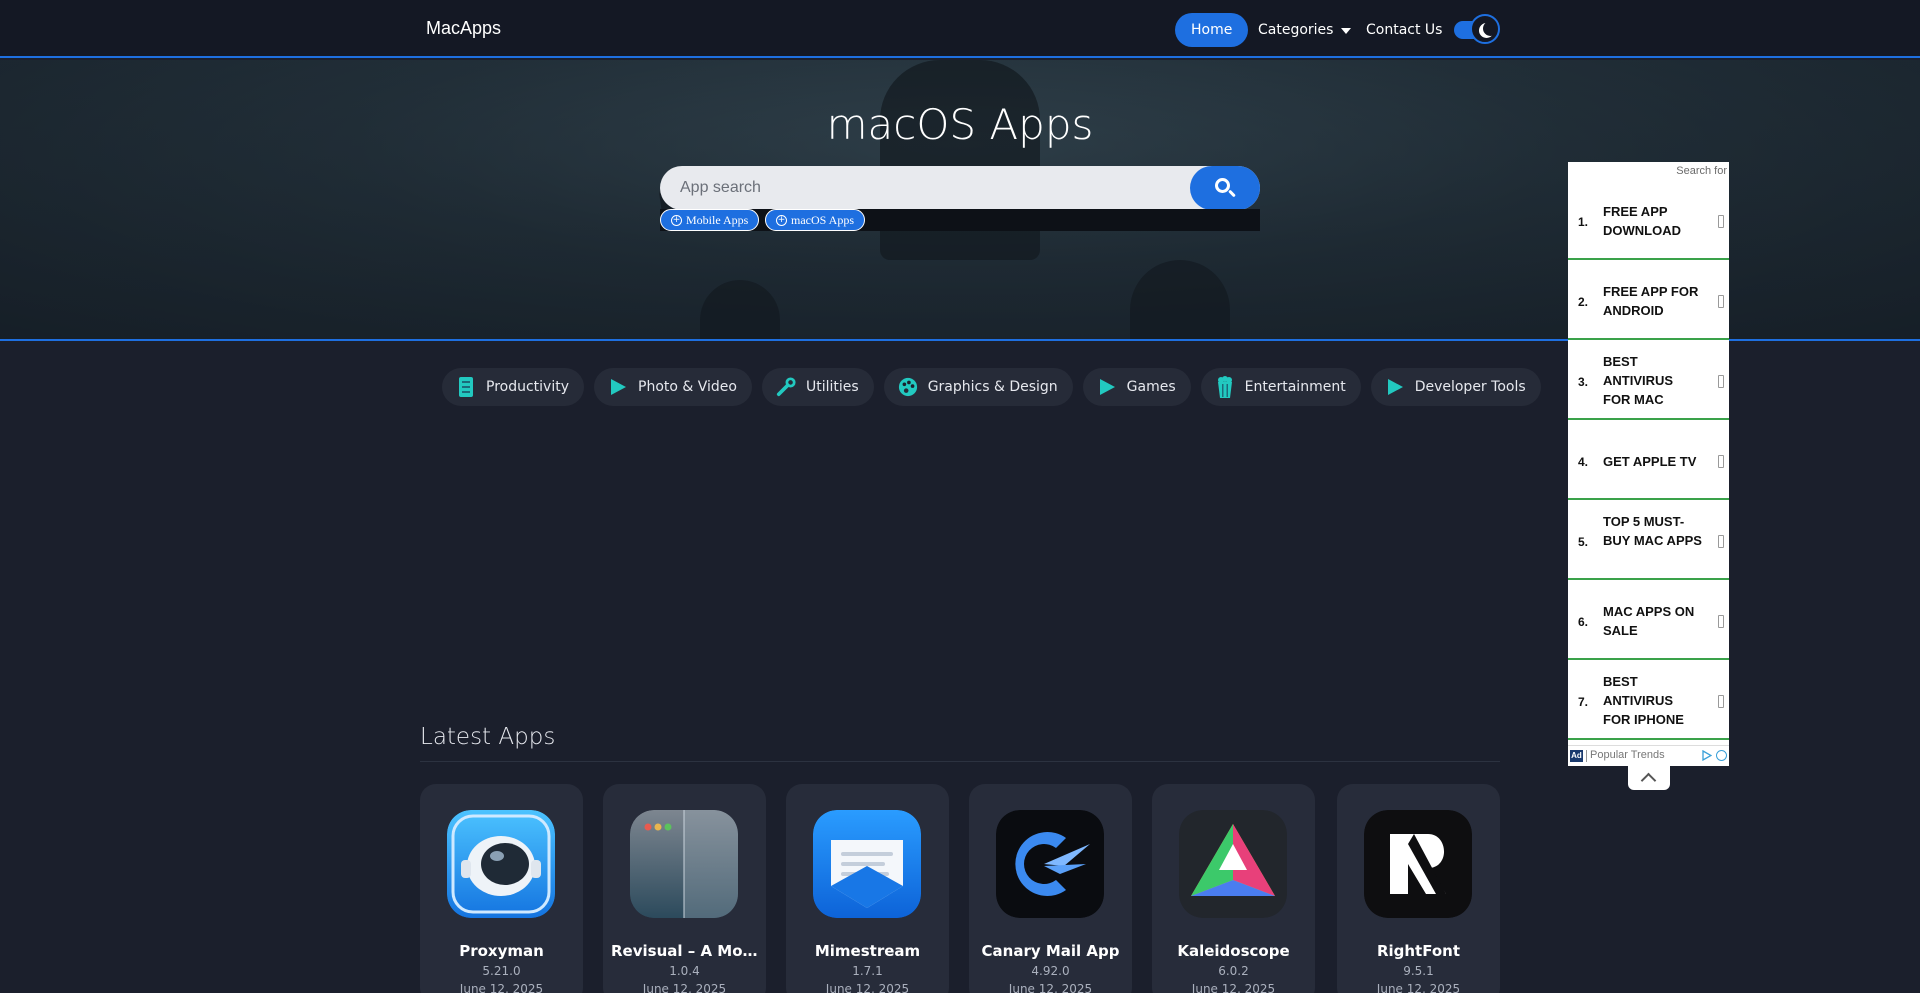 The image size is (1920, 993). I want to click on ad-item-text: FREE APP DOWNLOAD, so click(1642, 221).